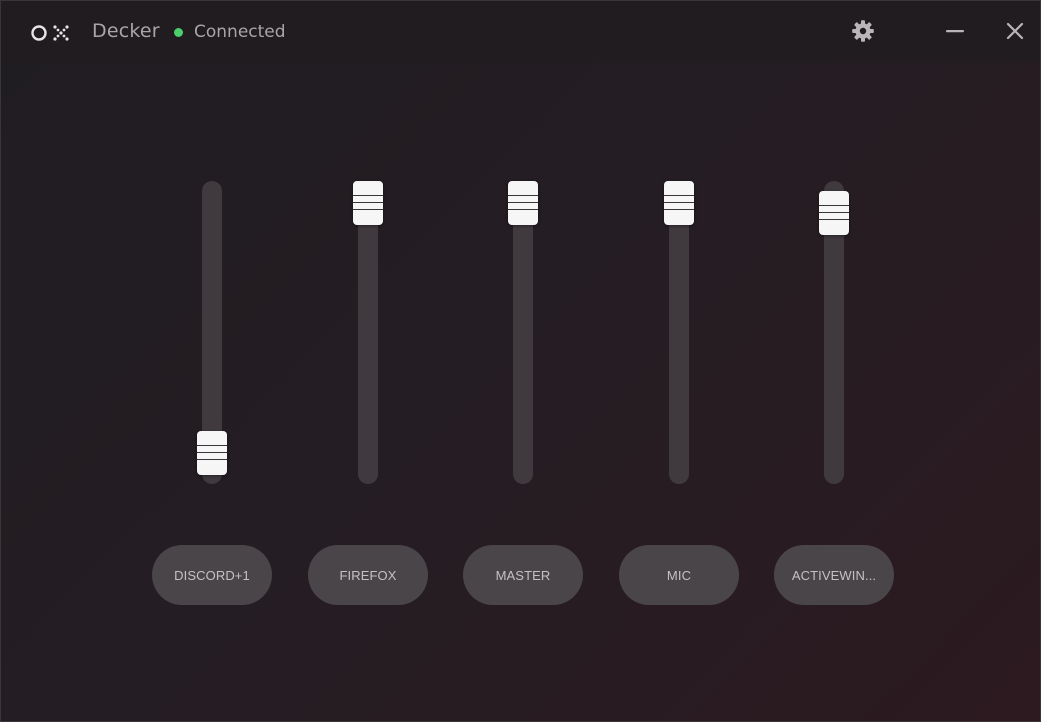 This screenshot has width=1041, height=722. What do you see at coordinates (212, 575) in the screenshot?
I see `channel-label-button: DISCORD+1` at bounding box center [212, 575].